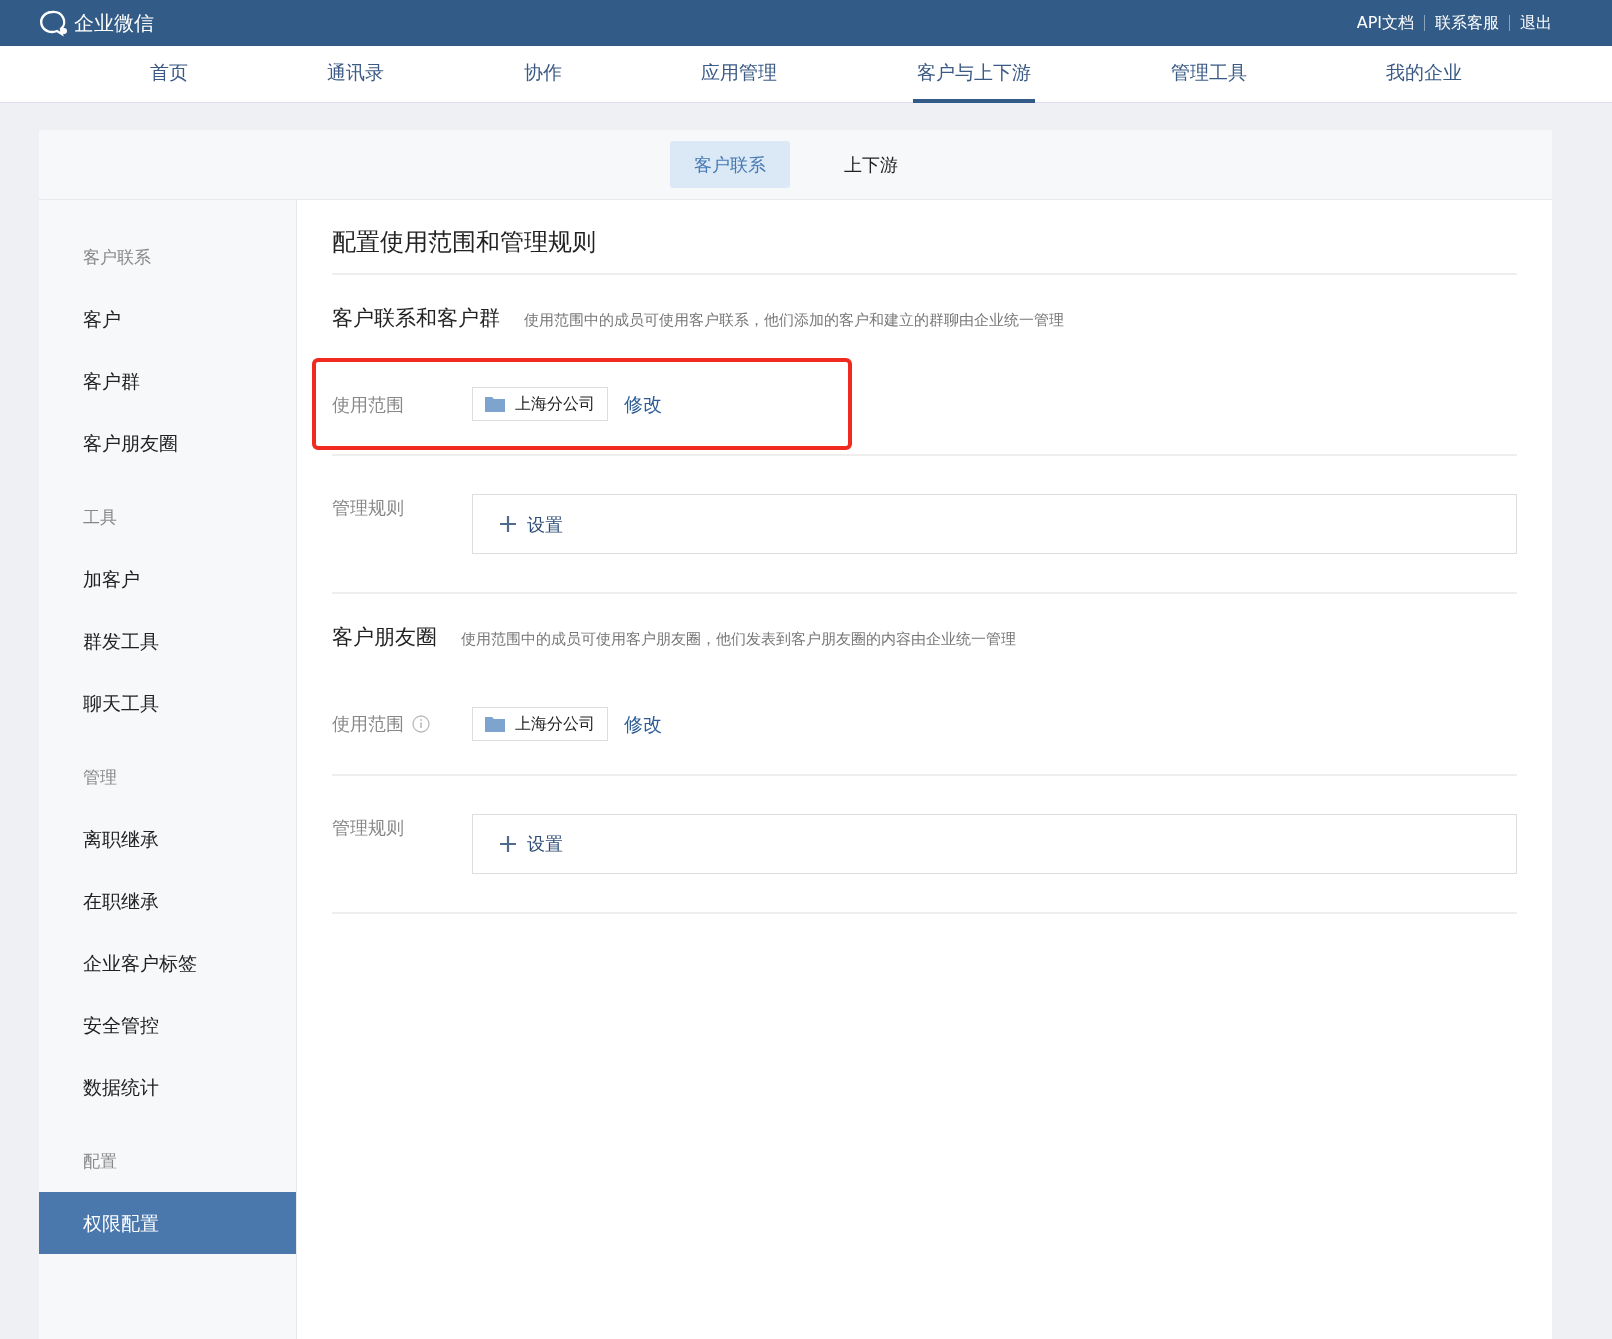 The image size is (1612, 1339). What do you see at coordinates (167, 319) in the screenshot?
I see `sidebar-item: 客户` at bounding box center [167, 319].